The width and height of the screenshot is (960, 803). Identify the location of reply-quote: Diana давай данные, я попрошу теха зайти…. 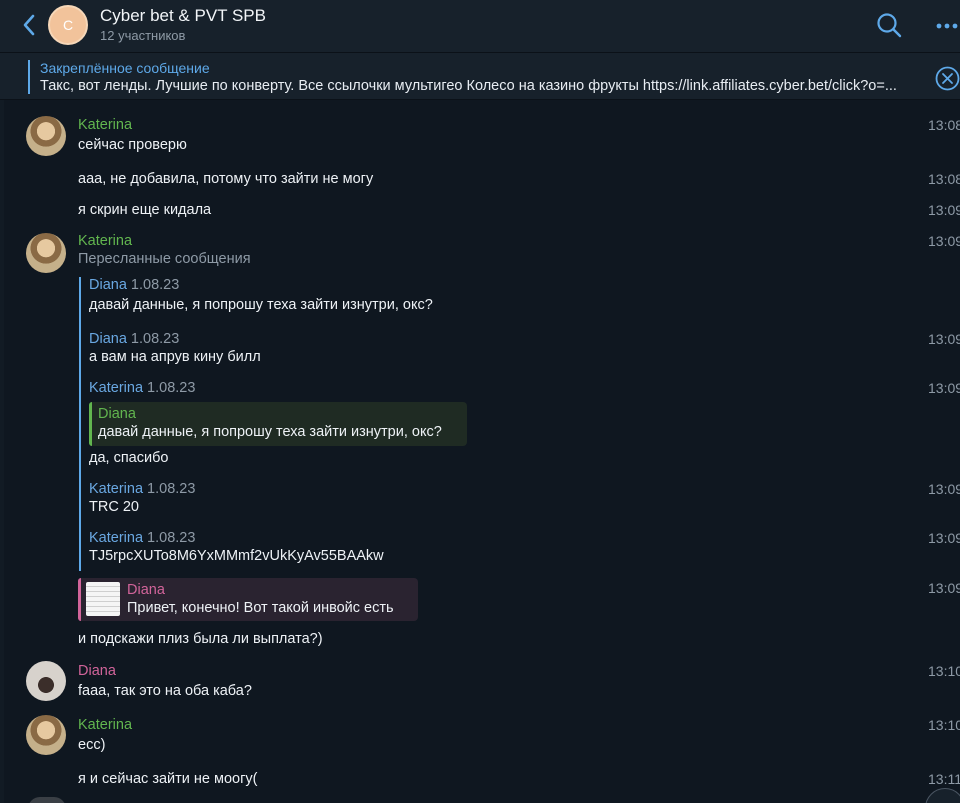
(278, 424).